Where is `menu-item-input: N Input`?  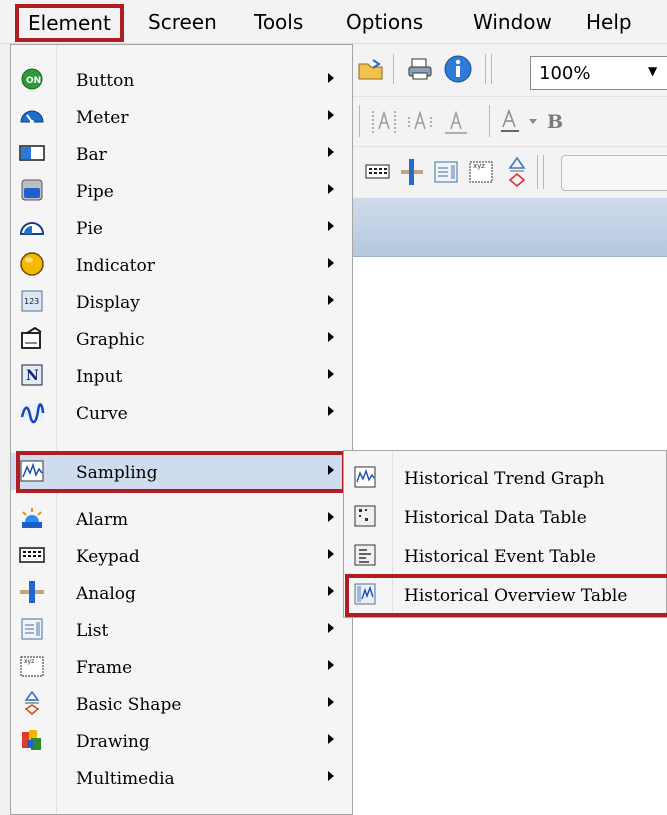
menu-item-input: N Input is located at coordinates (181, 375).